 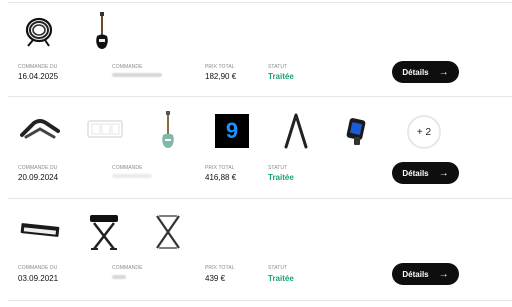 I want to click on order-date: 20.09.2024, so click(x=38, y=177).